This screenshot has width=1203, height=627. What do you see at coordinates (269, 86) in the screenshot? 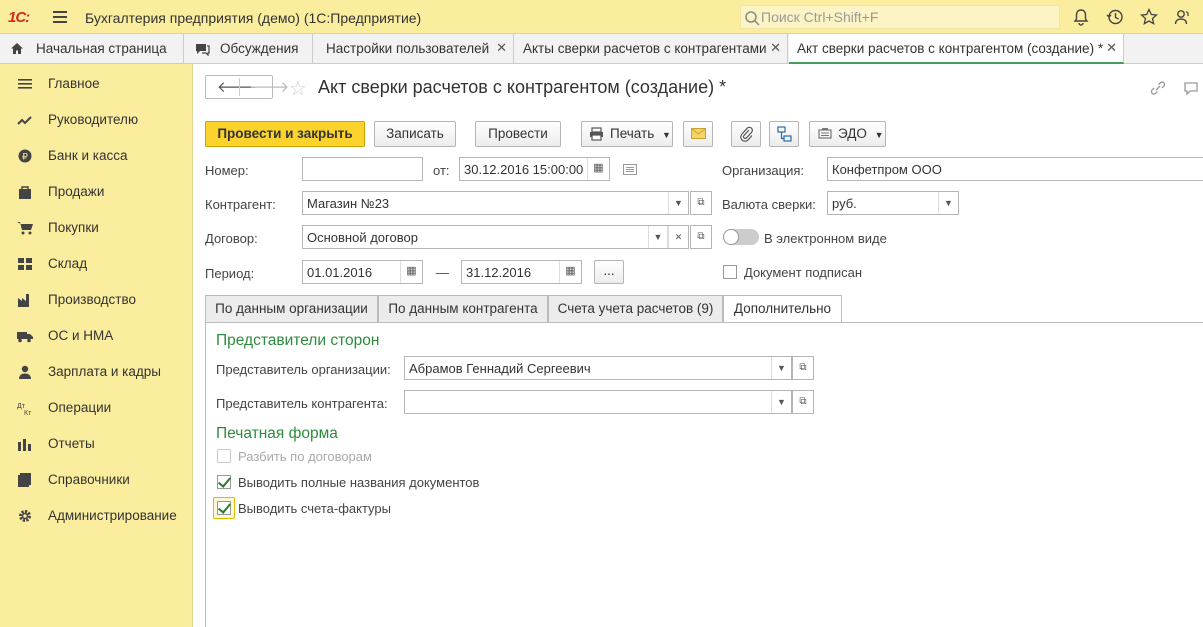
I see `forward-button: 🡒` at bounding box center [269, 86].